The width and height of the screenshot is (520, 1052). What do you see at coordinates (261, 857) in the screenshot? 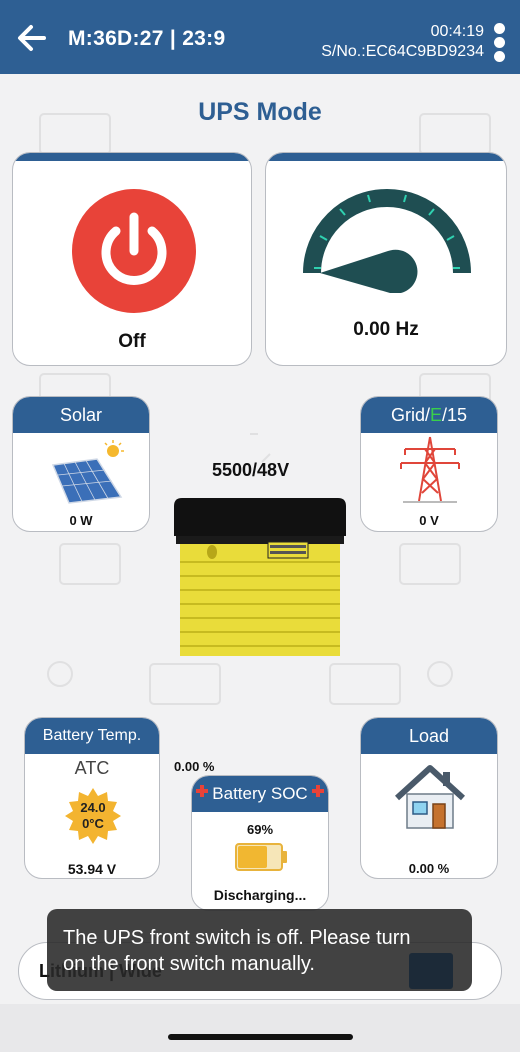
I see `battery-level-icon` at bounding box center [261, 857].